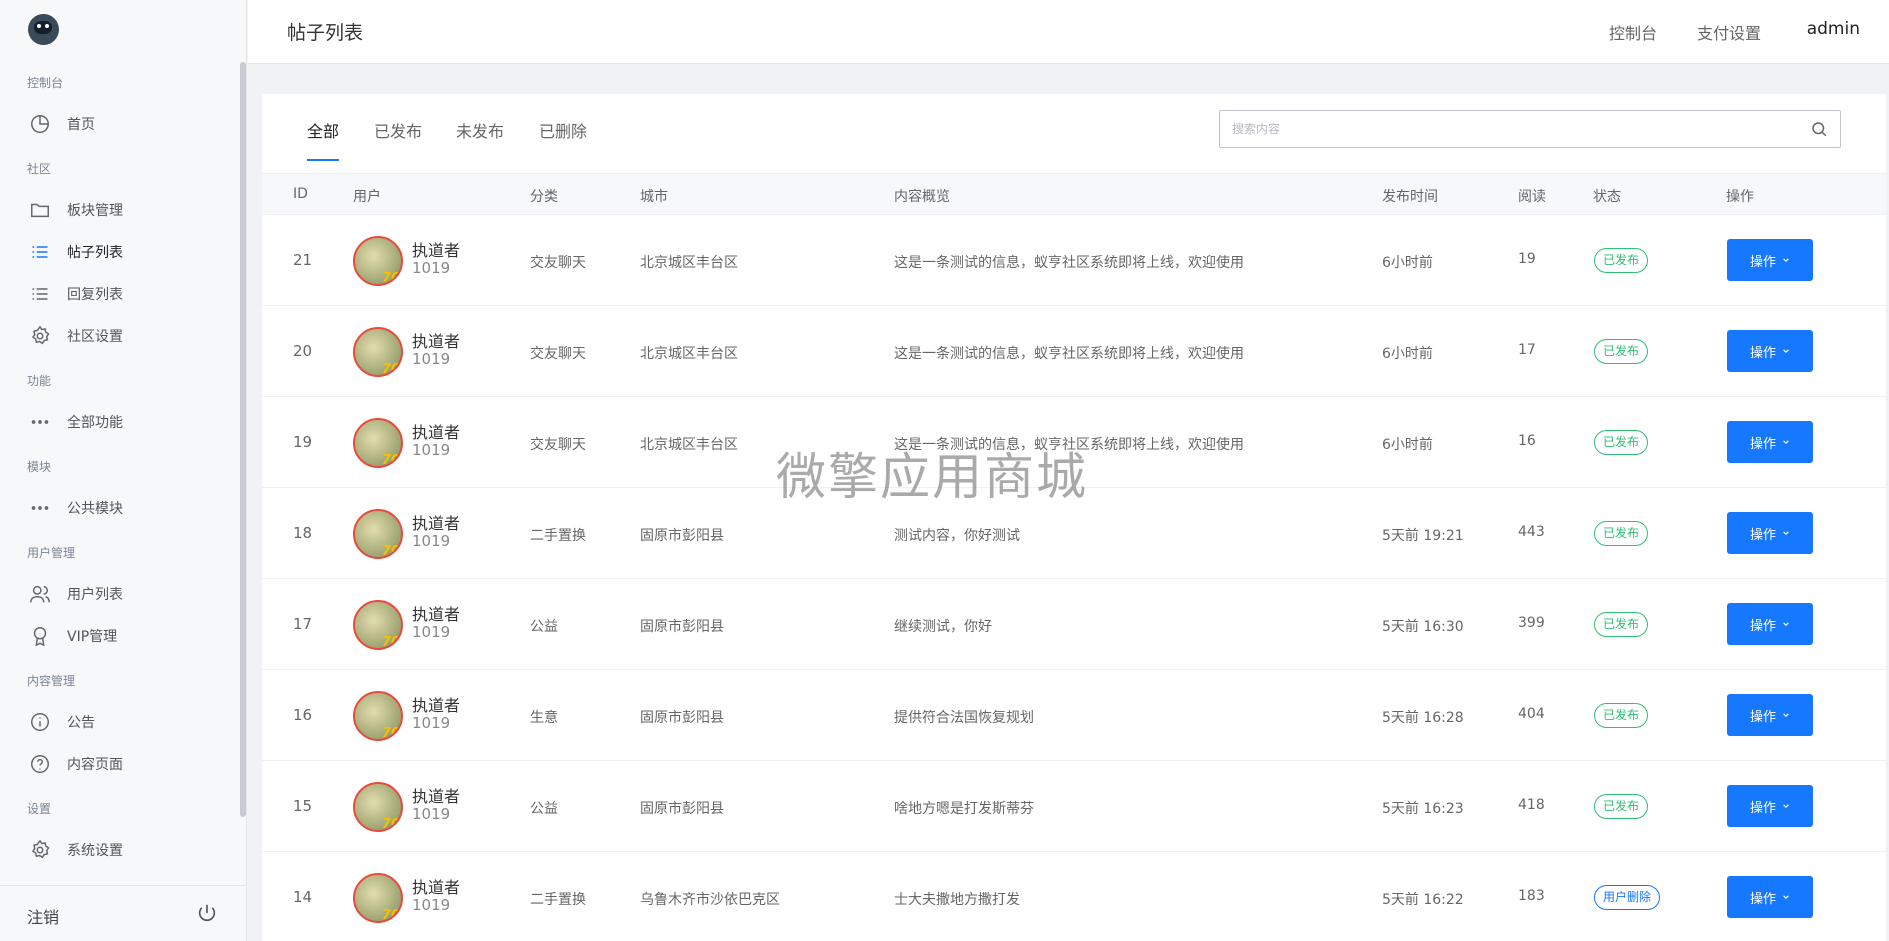  I want to click on header-link-console: 控制台, so click(1633, 32).